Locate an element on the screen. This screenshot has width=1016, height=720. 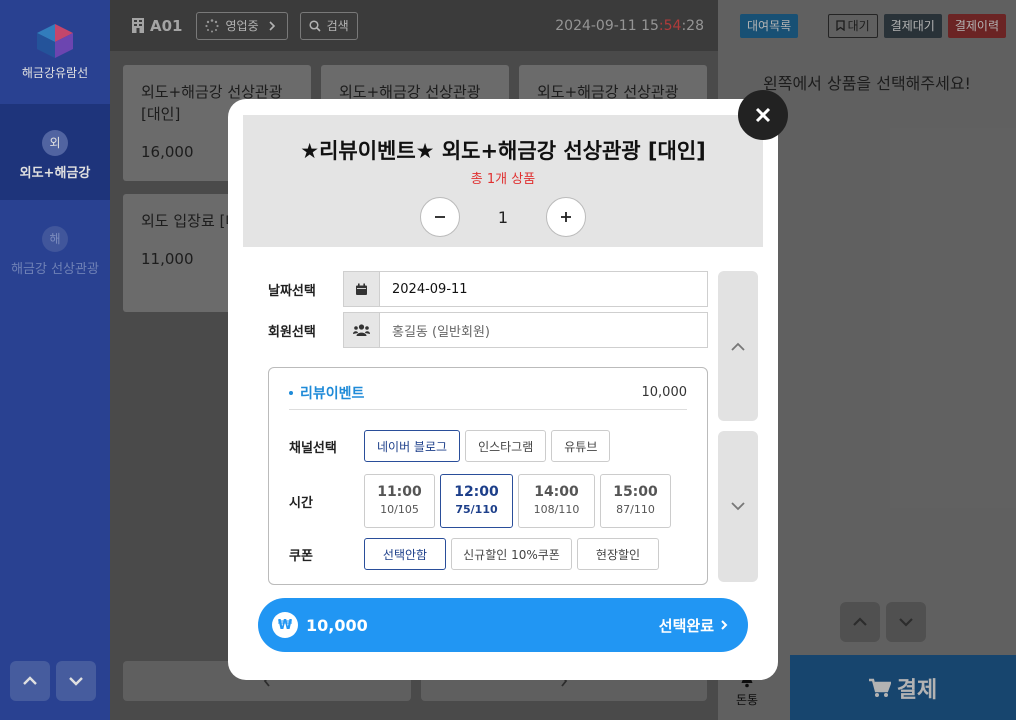
member-row: 회원선택 홍길동 (일반회원) is located at coordinates (488, 330).